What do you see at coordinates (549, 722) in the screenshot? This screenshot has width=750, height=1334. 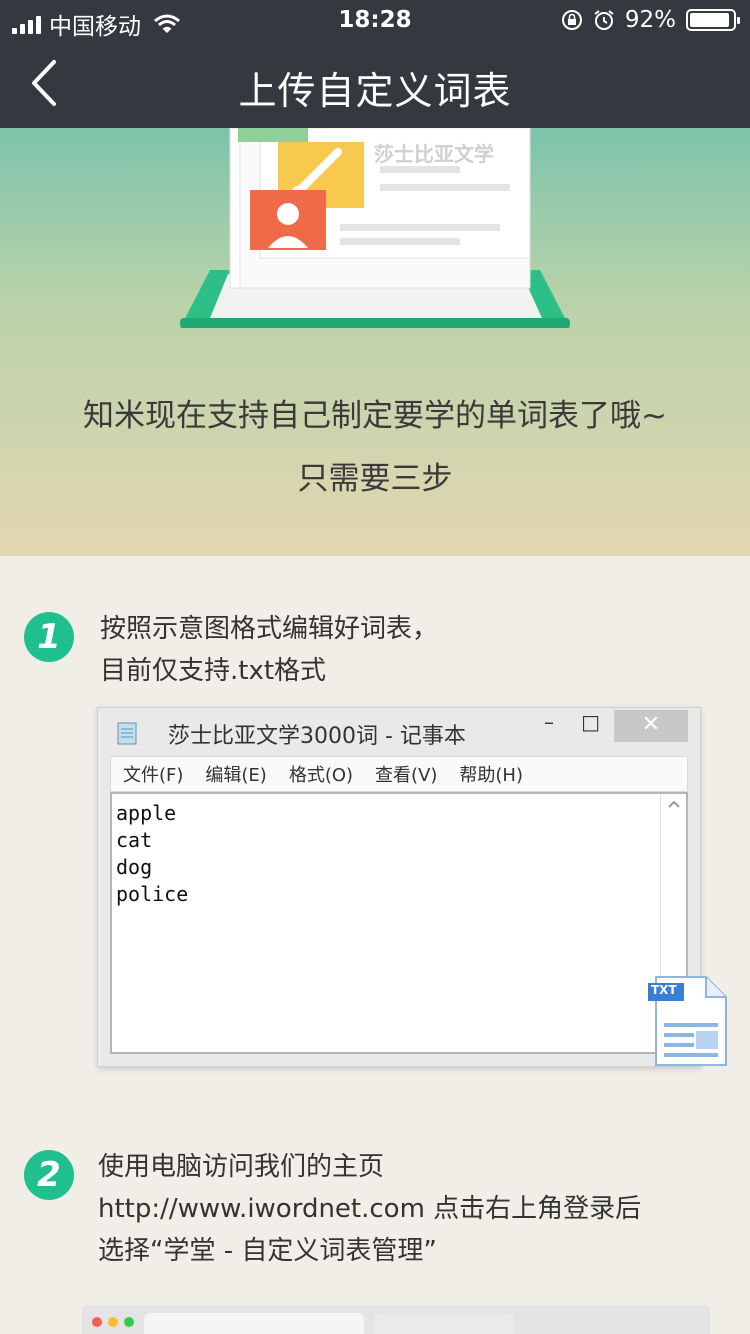 I see `minimize-icon: –` at bounding box center [549, 722].